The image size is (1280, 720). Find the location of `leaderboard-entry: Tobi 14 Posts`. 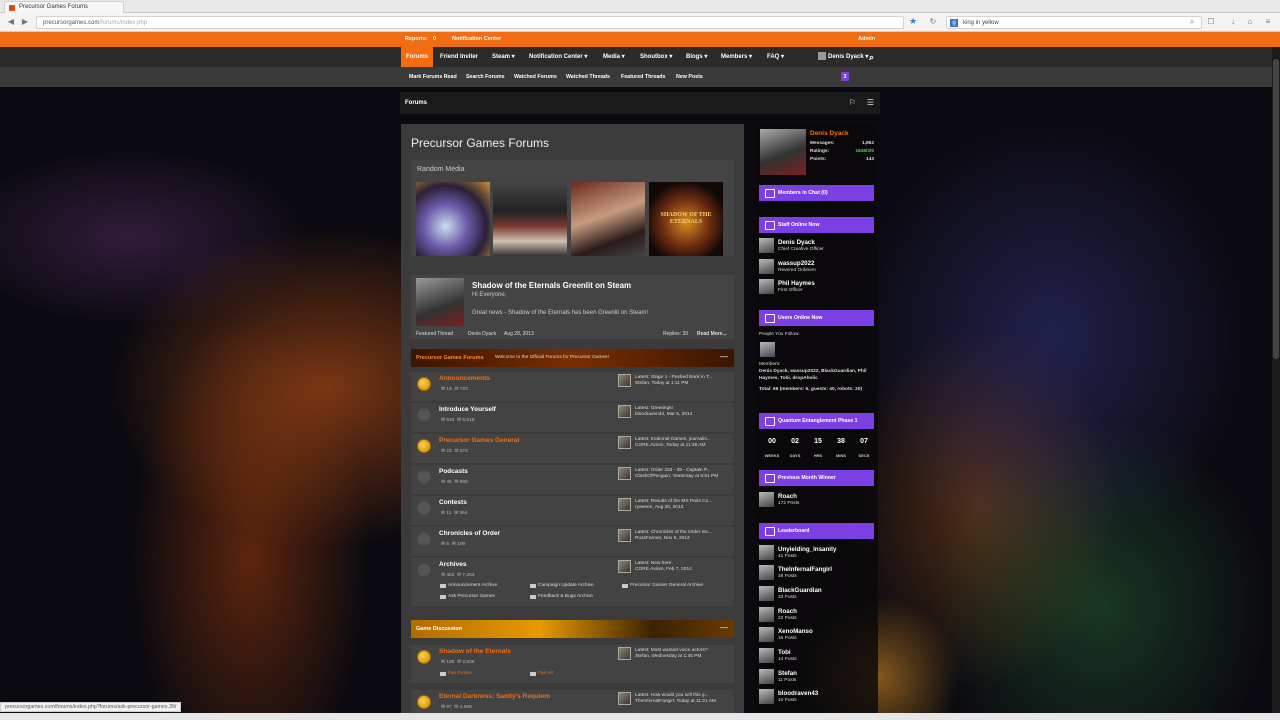

leaderboard-entry: Tobi 14 Posts is located at coordinates (818, 657).